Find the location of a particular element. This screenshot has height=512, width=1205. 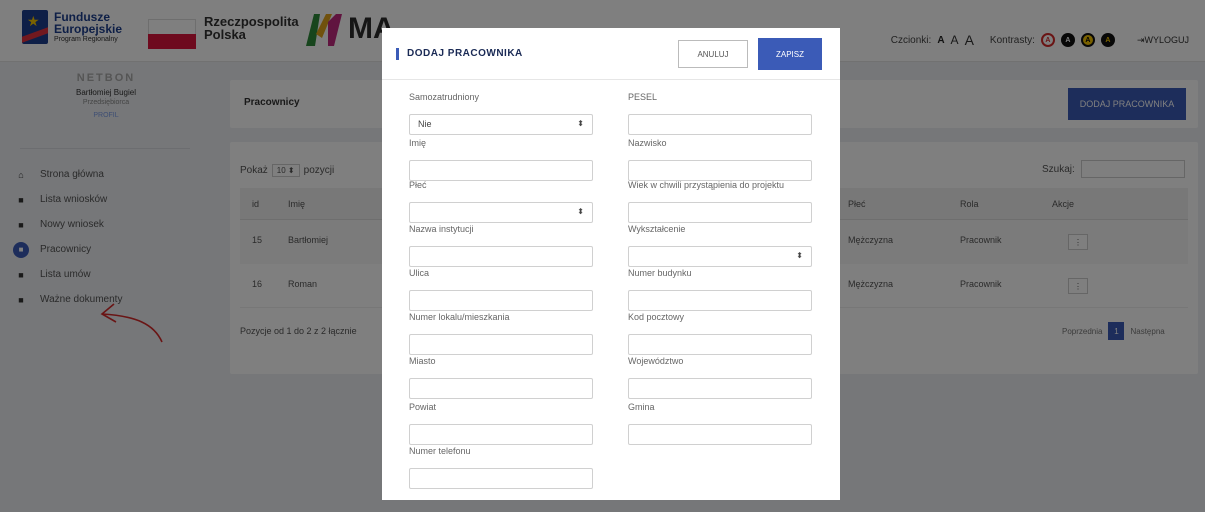

field-label: Nazwa instytucji is located at coordinates (441, 229).